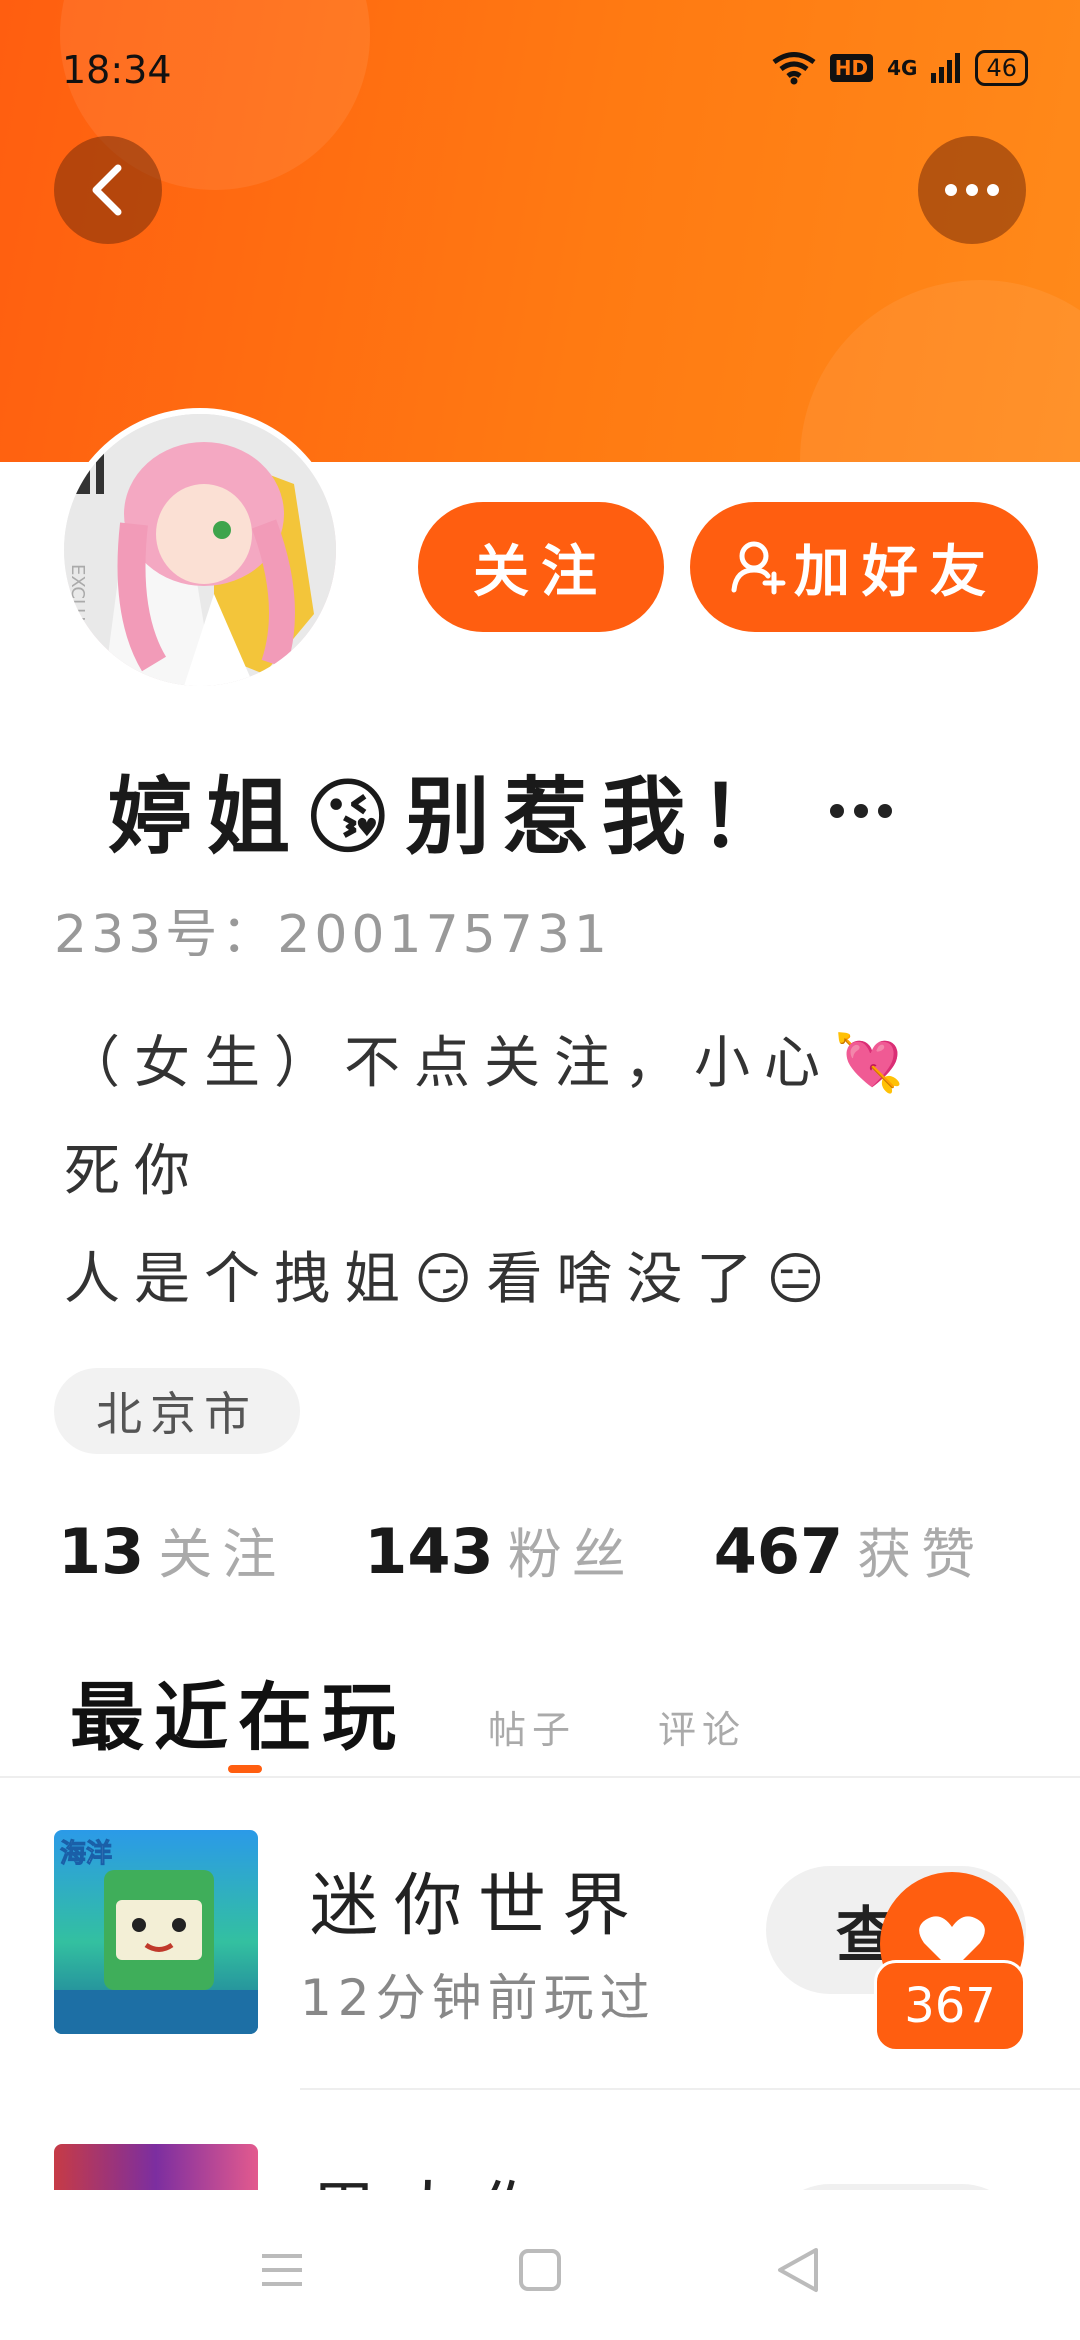 The image size is (1080, 2340). I want to click on nav-menu-button, so click(282, 2270).